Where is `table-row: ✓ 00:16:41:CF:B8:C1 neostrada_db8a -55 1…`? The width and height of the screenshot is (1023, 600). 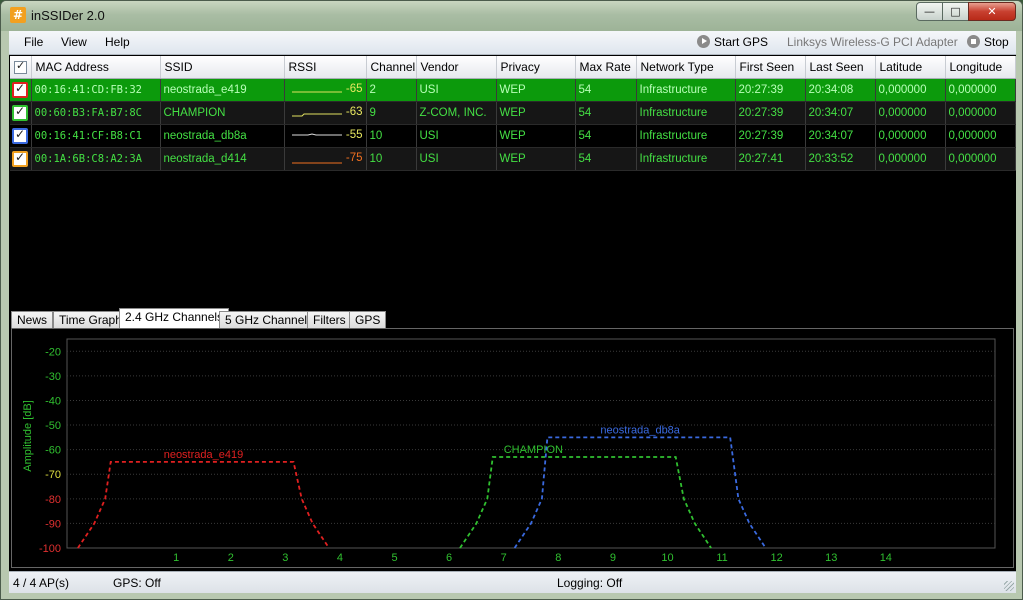
table-row: ✓ 00:16:41:CF:B8:C1 neostrada_db8a -55 1… is located at coordinates (513, 136).